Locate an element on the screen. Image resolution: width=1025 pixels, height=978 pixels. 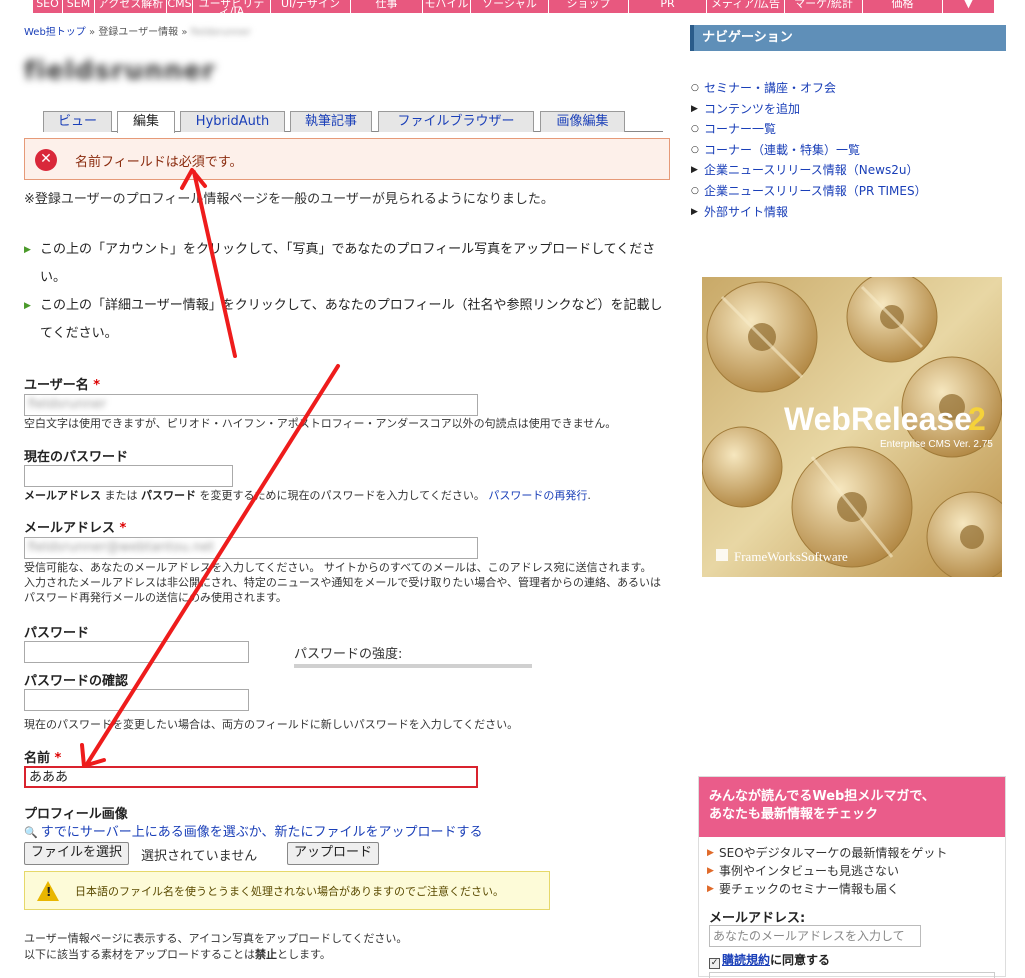
banner-subtitle: Enterprise CMS Ver. 2.75 is located at coordinates (936, 444).